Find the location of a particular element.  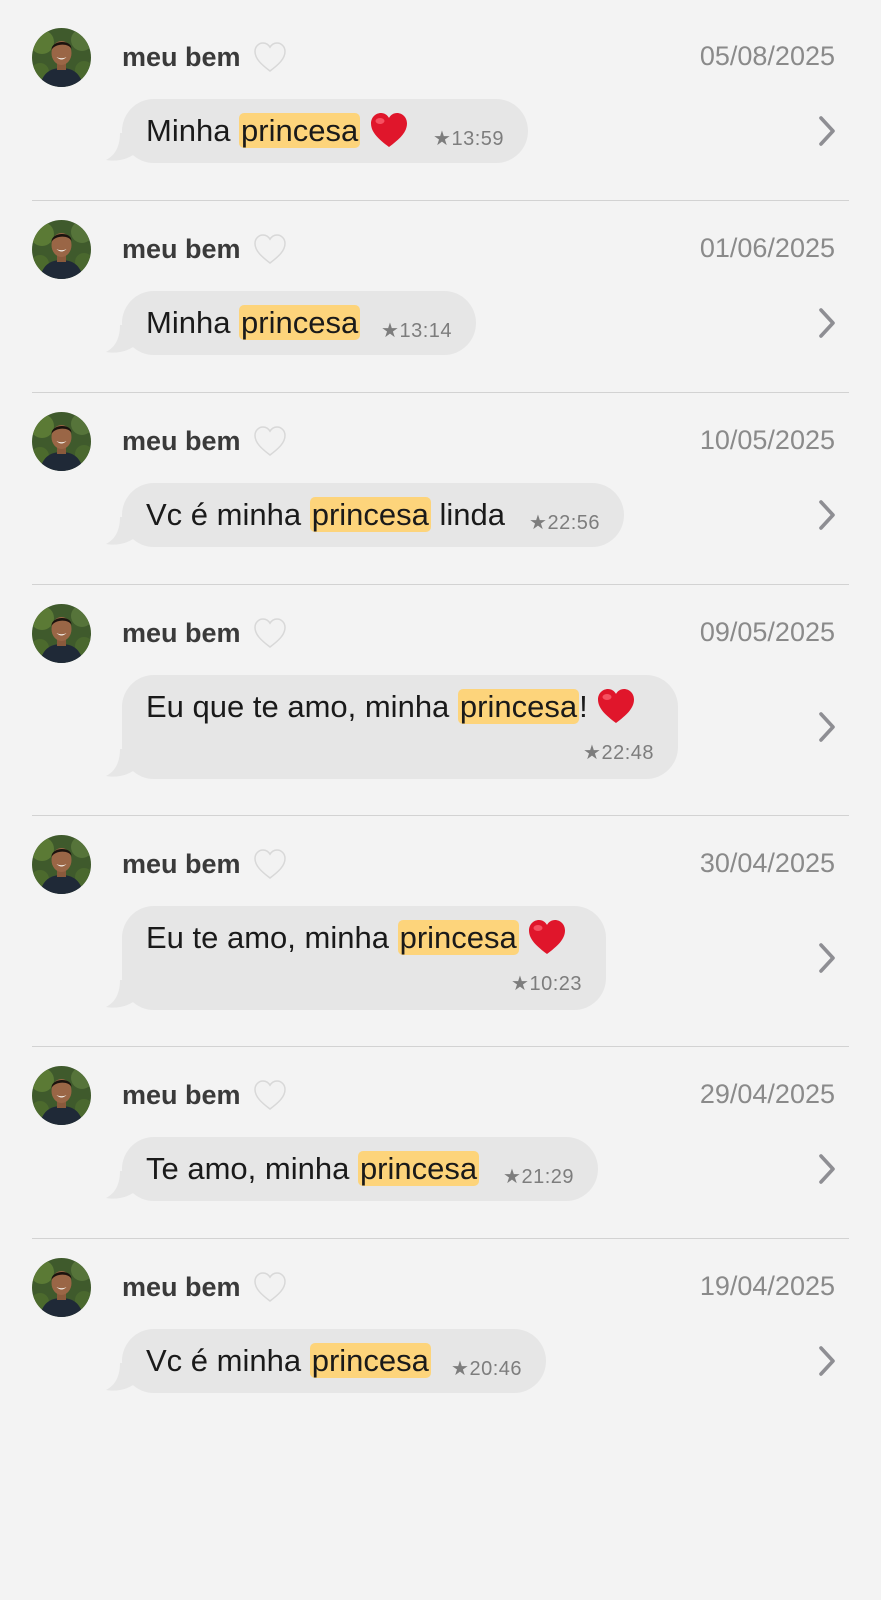

starred-time: ★10:23 is located at coordinates (546, 984).